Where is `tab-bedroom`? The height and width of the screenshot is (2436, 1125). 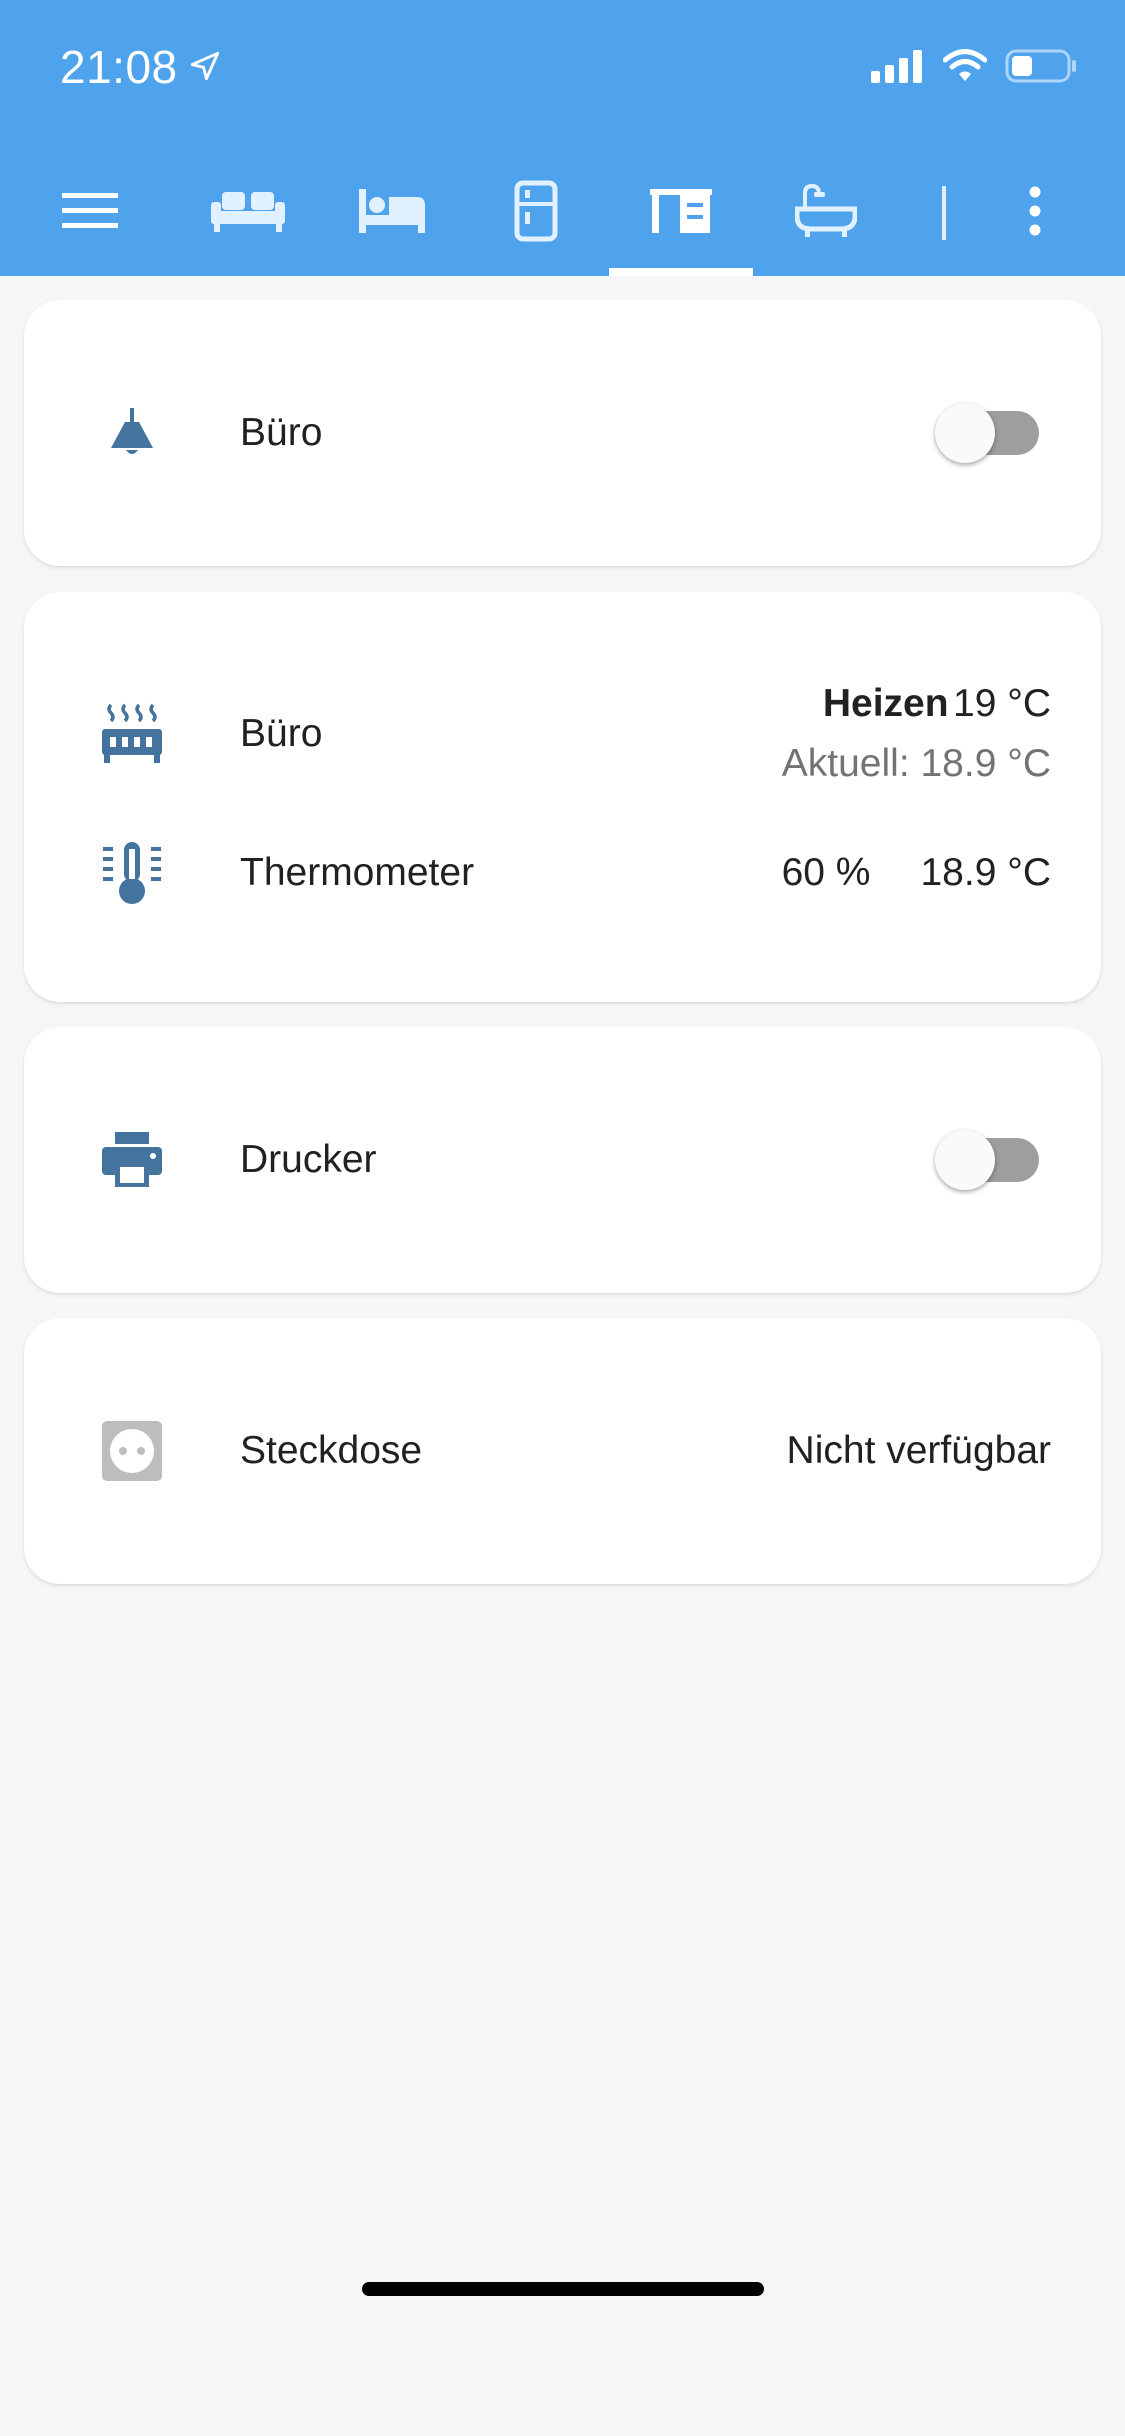
tab-bedroom is located at coordinates (393, 213).